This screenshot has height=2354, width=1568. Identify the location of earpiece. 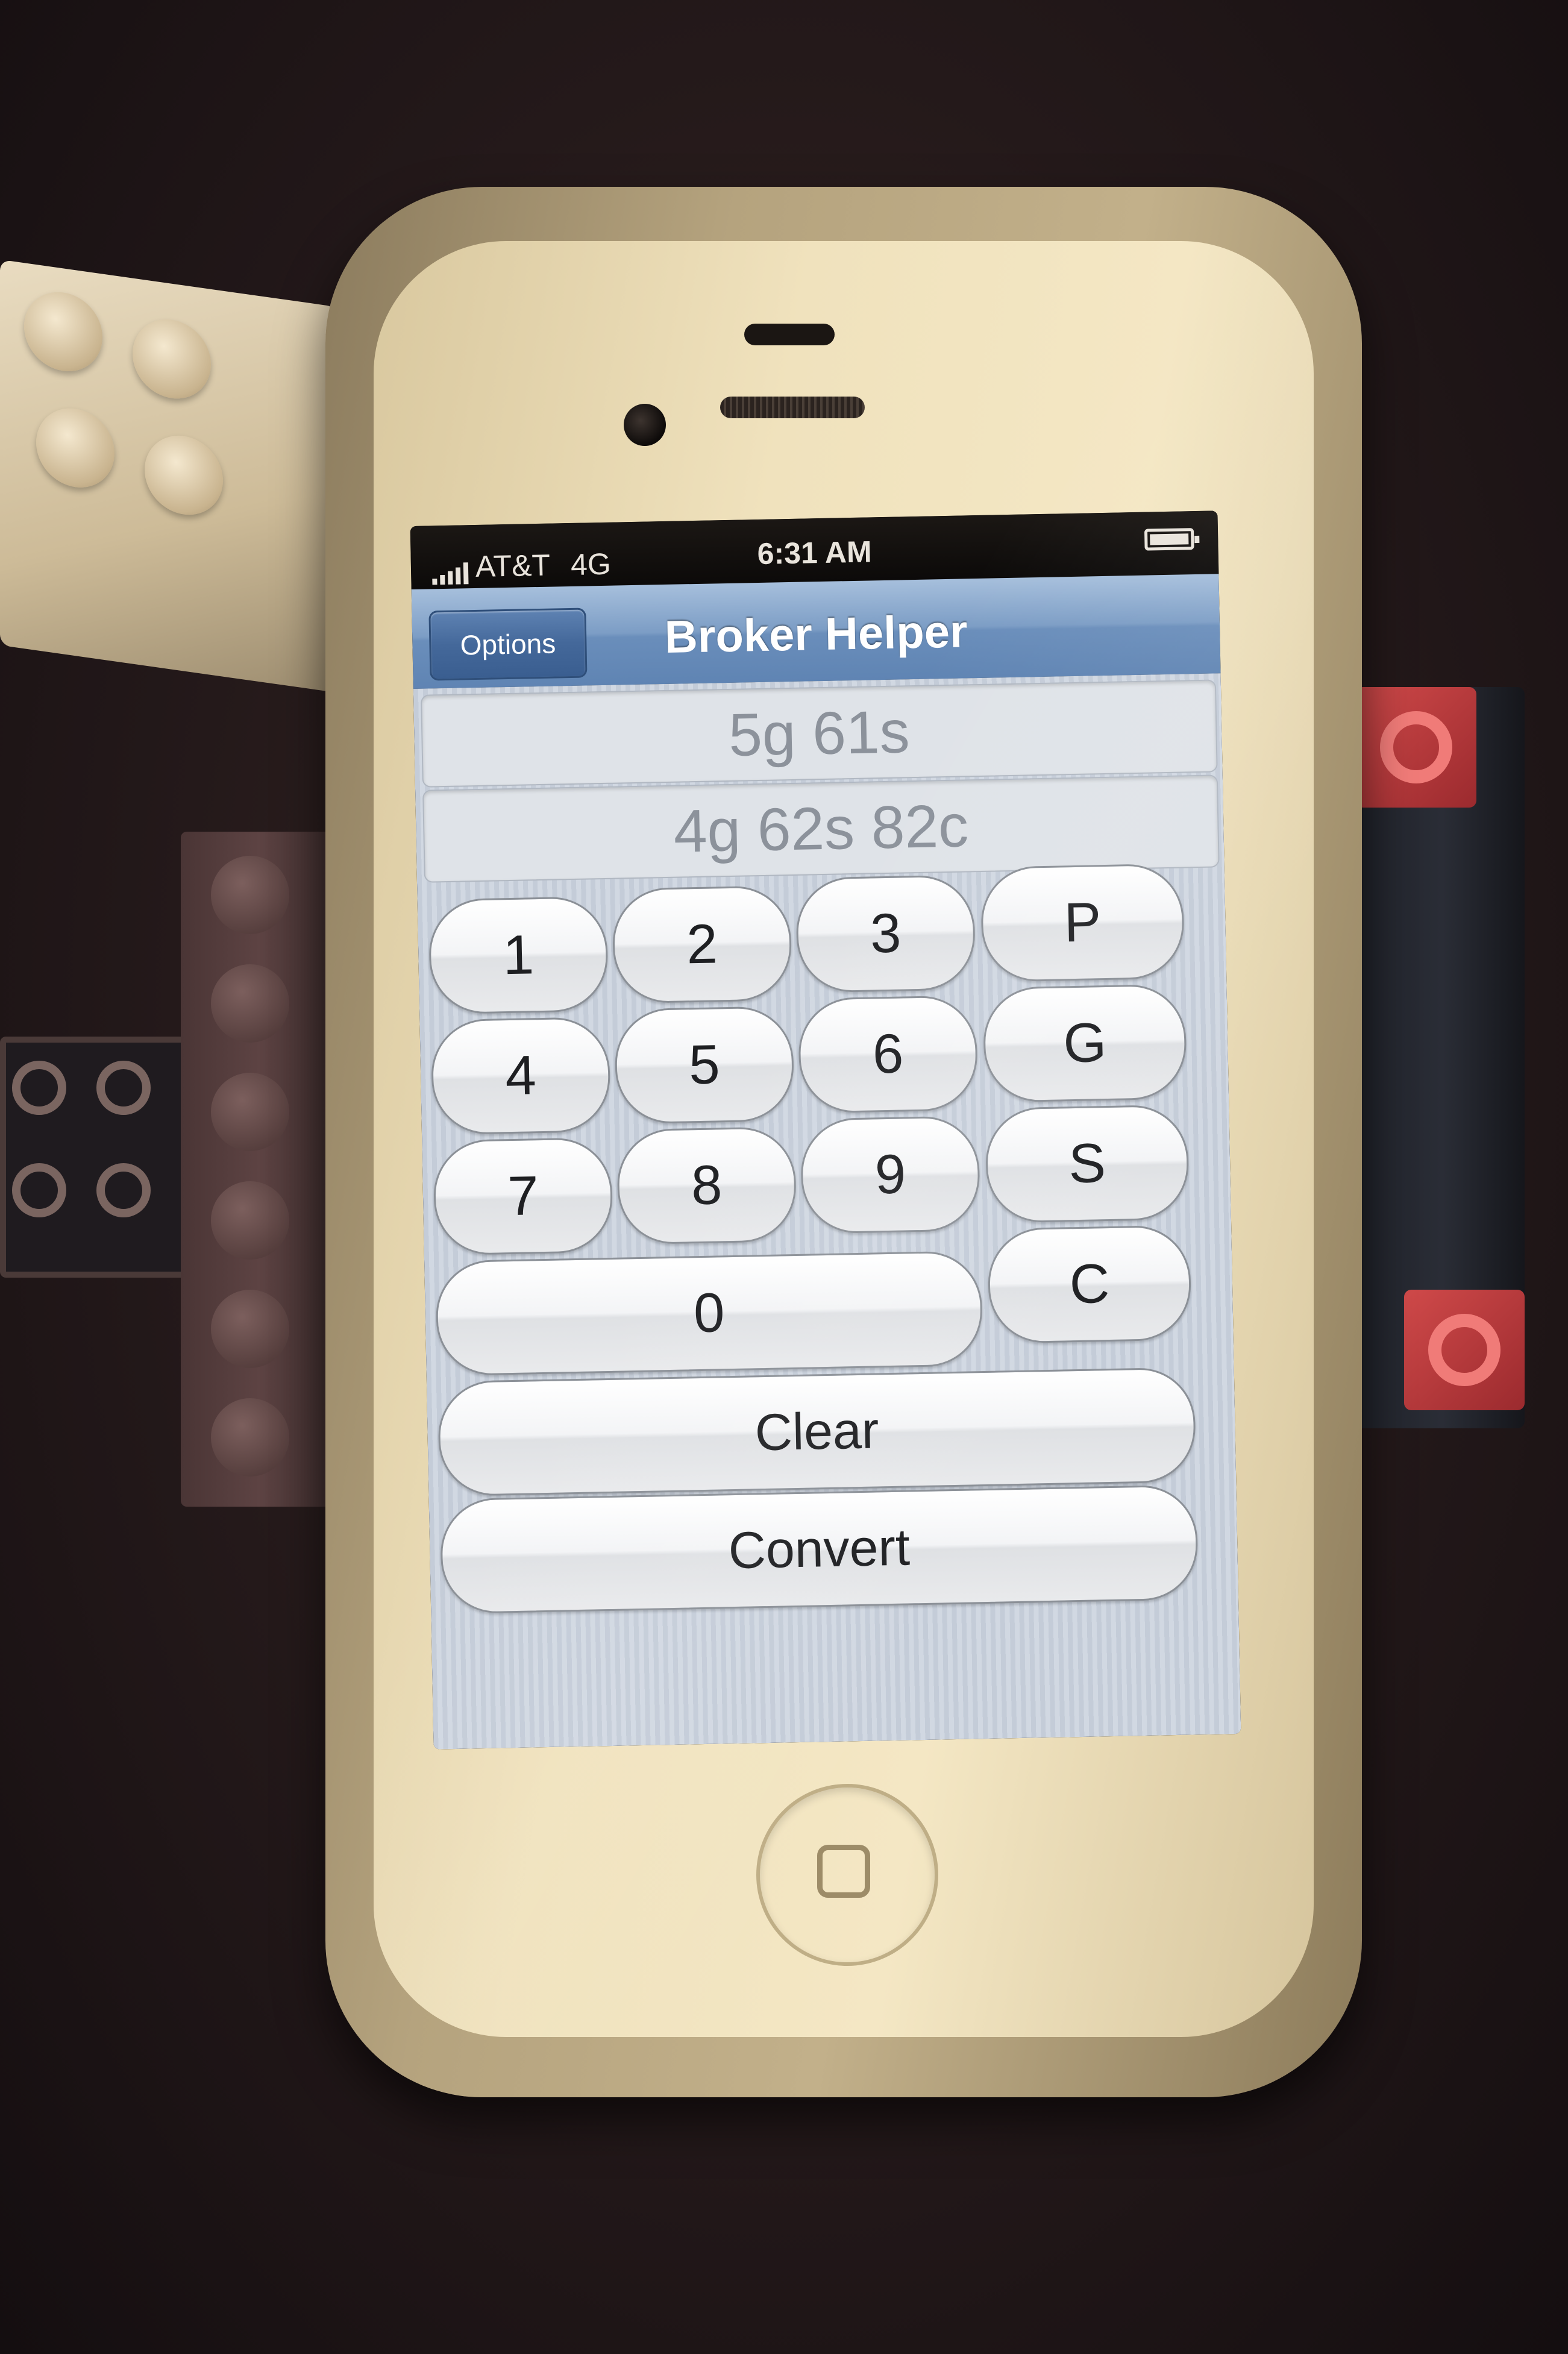
(789, 334).